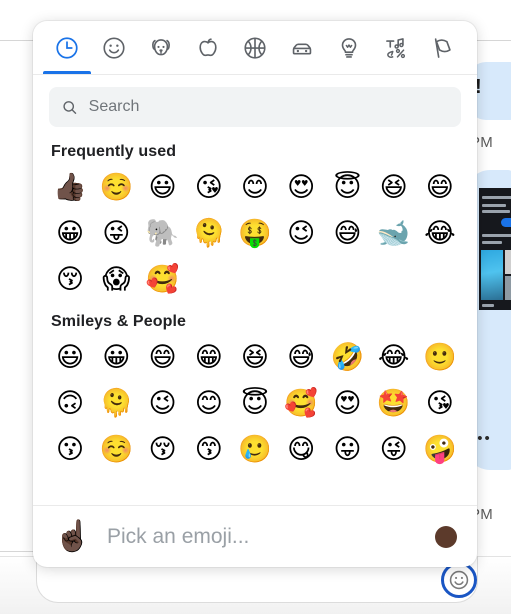  I want to click on section-title: Frequently used, so click(114, 151).